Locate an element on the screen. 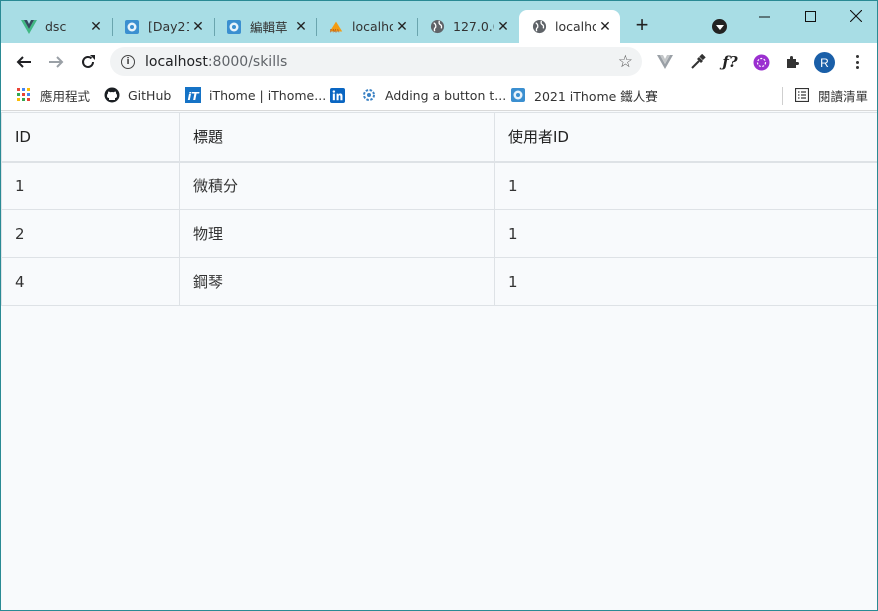  more-menu-icon is located at coordinates (857, 62).